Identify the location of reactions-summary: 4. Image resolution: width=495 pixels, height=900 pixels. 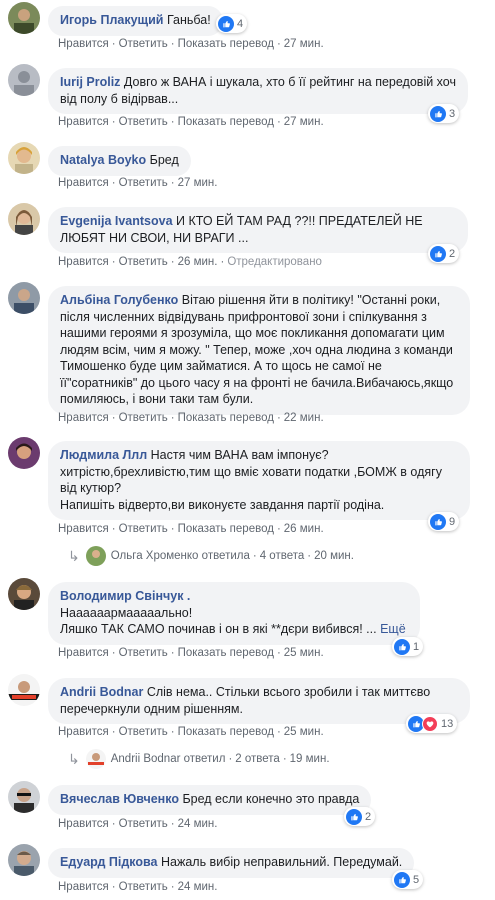
(232, 23).